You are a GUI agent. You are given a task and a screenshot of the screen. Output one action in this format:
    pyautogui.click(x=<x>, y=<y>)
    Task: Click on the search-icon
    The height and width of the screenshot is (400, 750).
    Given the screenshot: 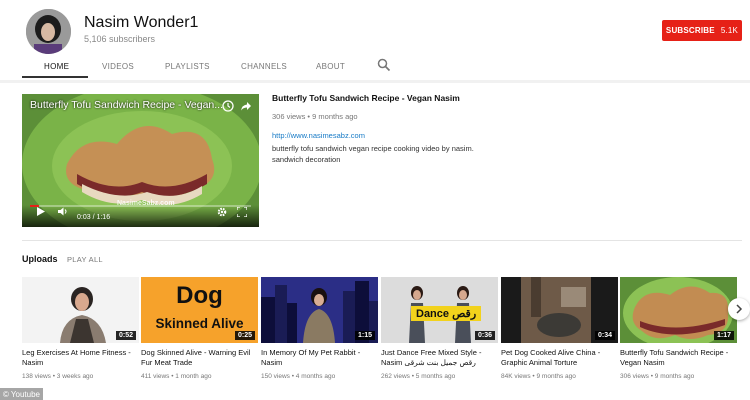 What is the action you would take?
    pyautogui.click(x=384, y=65)
    